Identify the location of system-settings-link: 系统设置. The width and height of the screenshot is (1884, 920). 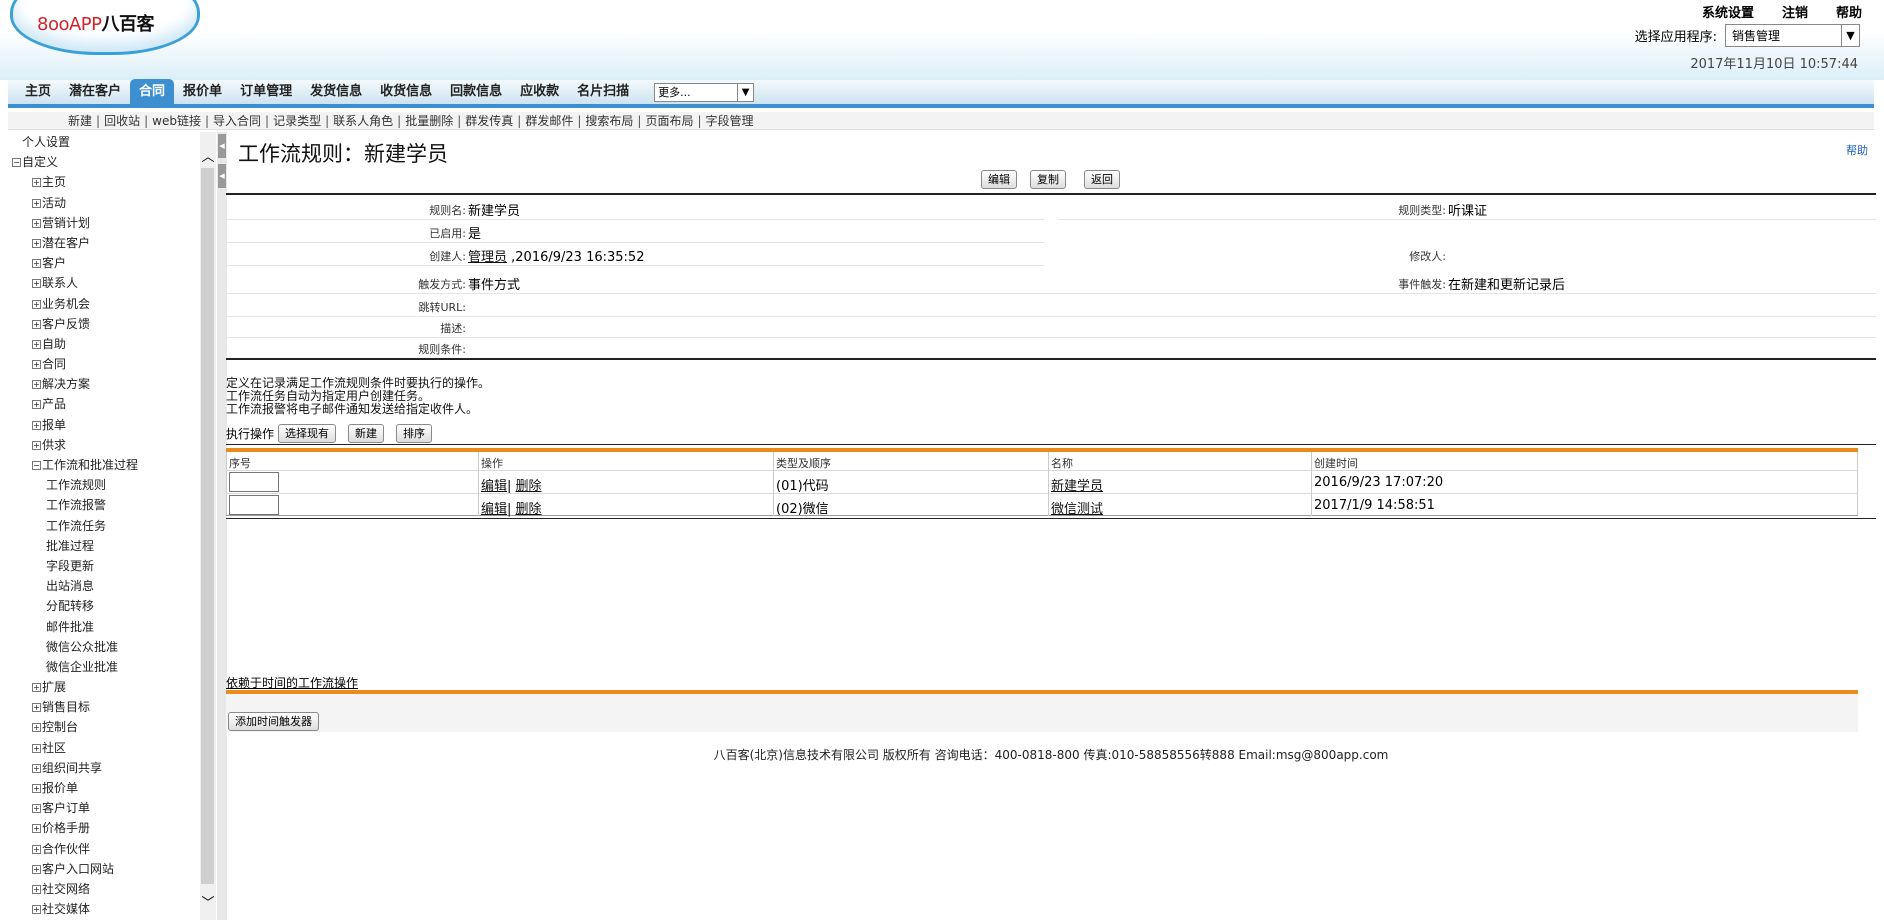
(1728, 11).